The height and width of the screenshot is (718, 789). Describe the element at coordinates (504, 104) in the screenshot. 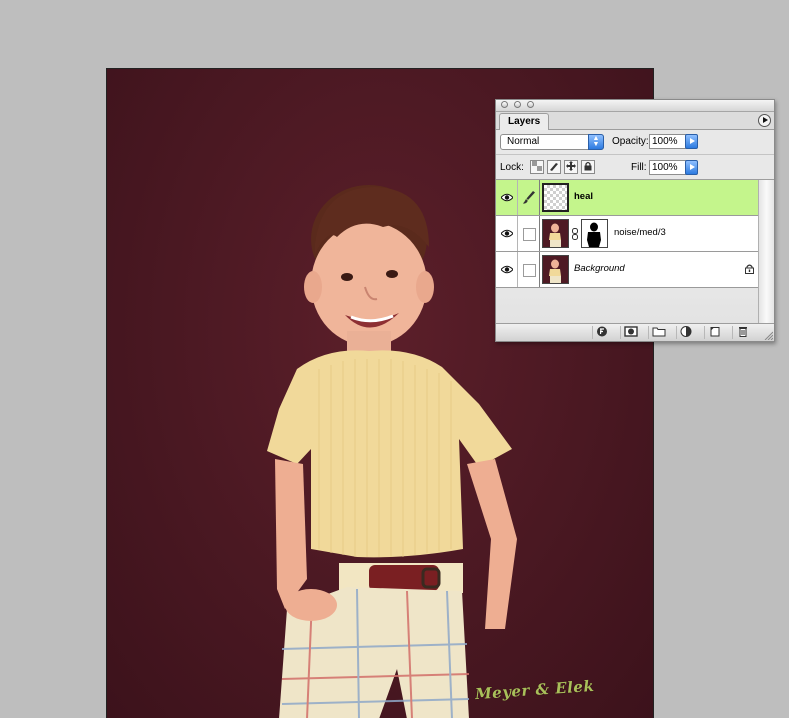

I see `close-window-button` at that location.